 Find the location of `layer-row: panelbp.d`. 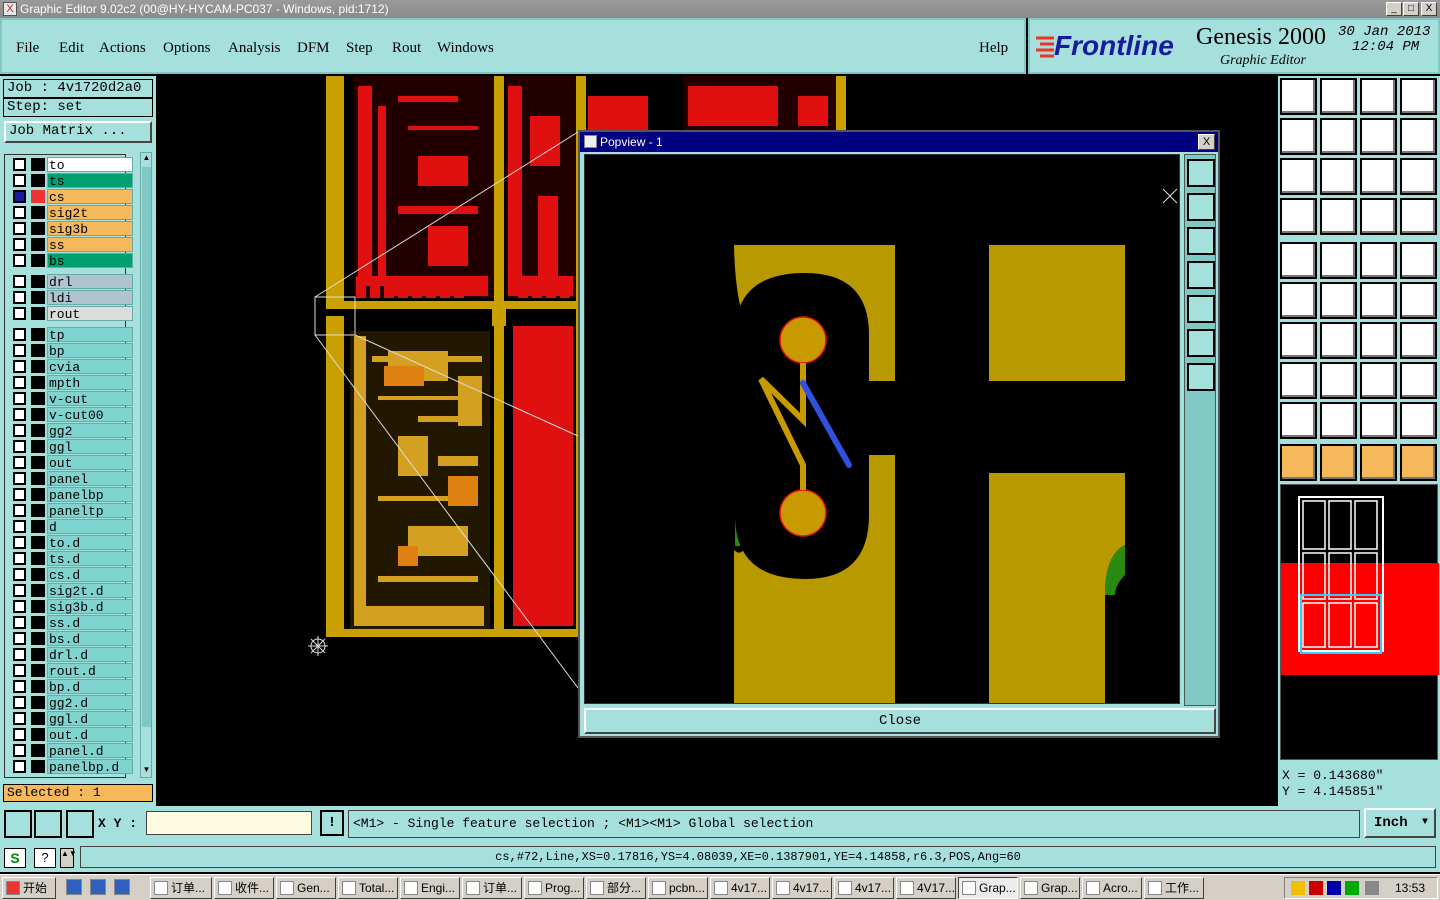

layer-row: panelbp.d is located at coordinates (72, 767).